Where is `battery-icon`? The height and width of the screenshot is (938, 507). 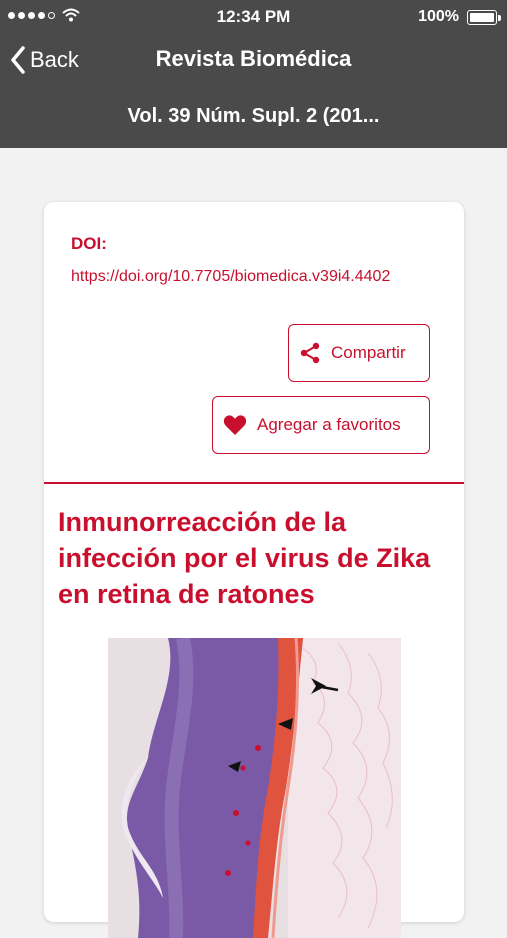
battery-icon is located at coordinates (484, 17).